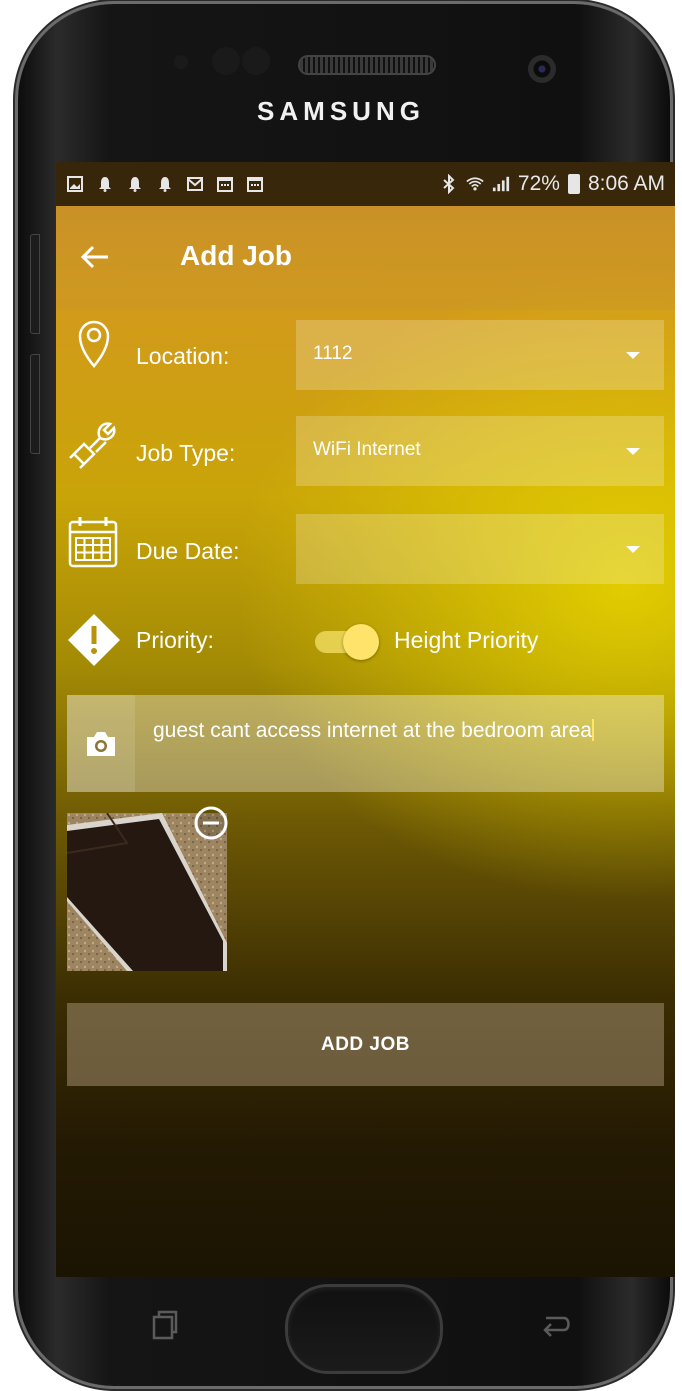 The height and width of the screenshot is (1391, 682). What do you see at coordinates (188, 551) in the screenshot?
I see `due-date-label: Due Date:` at bounding box center [188, 551].